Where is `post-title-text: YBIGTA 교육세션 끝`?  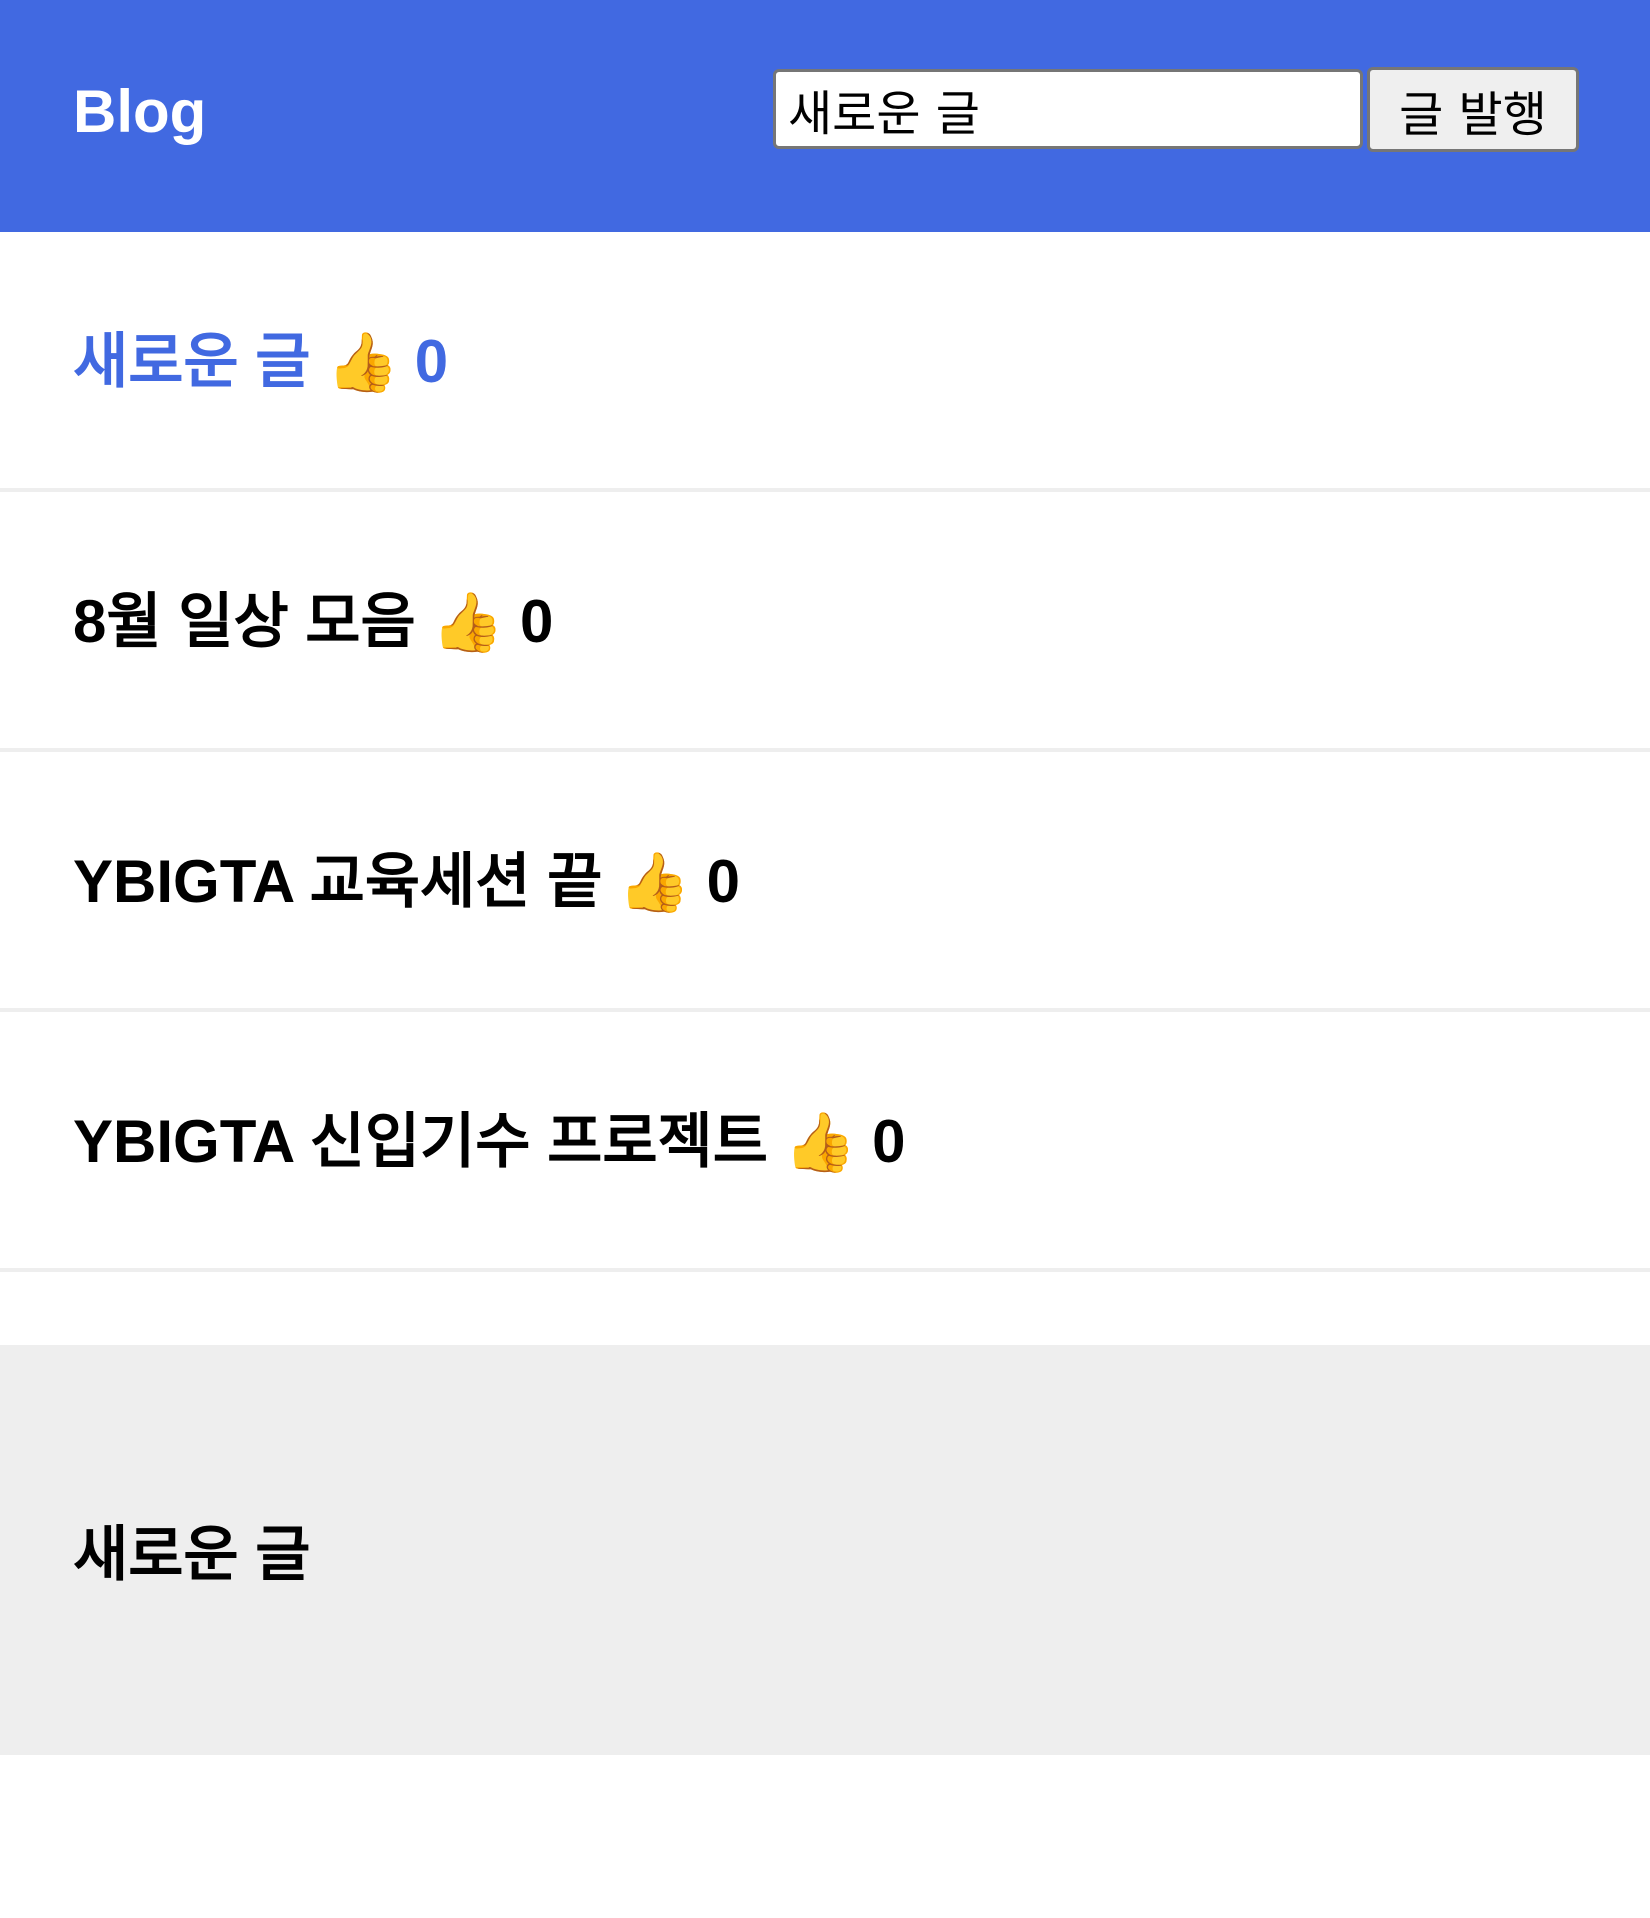
post-title-text: YBIGTA 교육세션 끝 is located at coordinates (338, 881).